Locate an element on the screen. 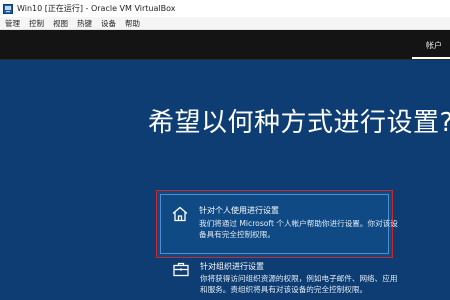 The width and height of the screenshot is (450, 300). menu-manage: 管理 is located at coordinates (12, 23).